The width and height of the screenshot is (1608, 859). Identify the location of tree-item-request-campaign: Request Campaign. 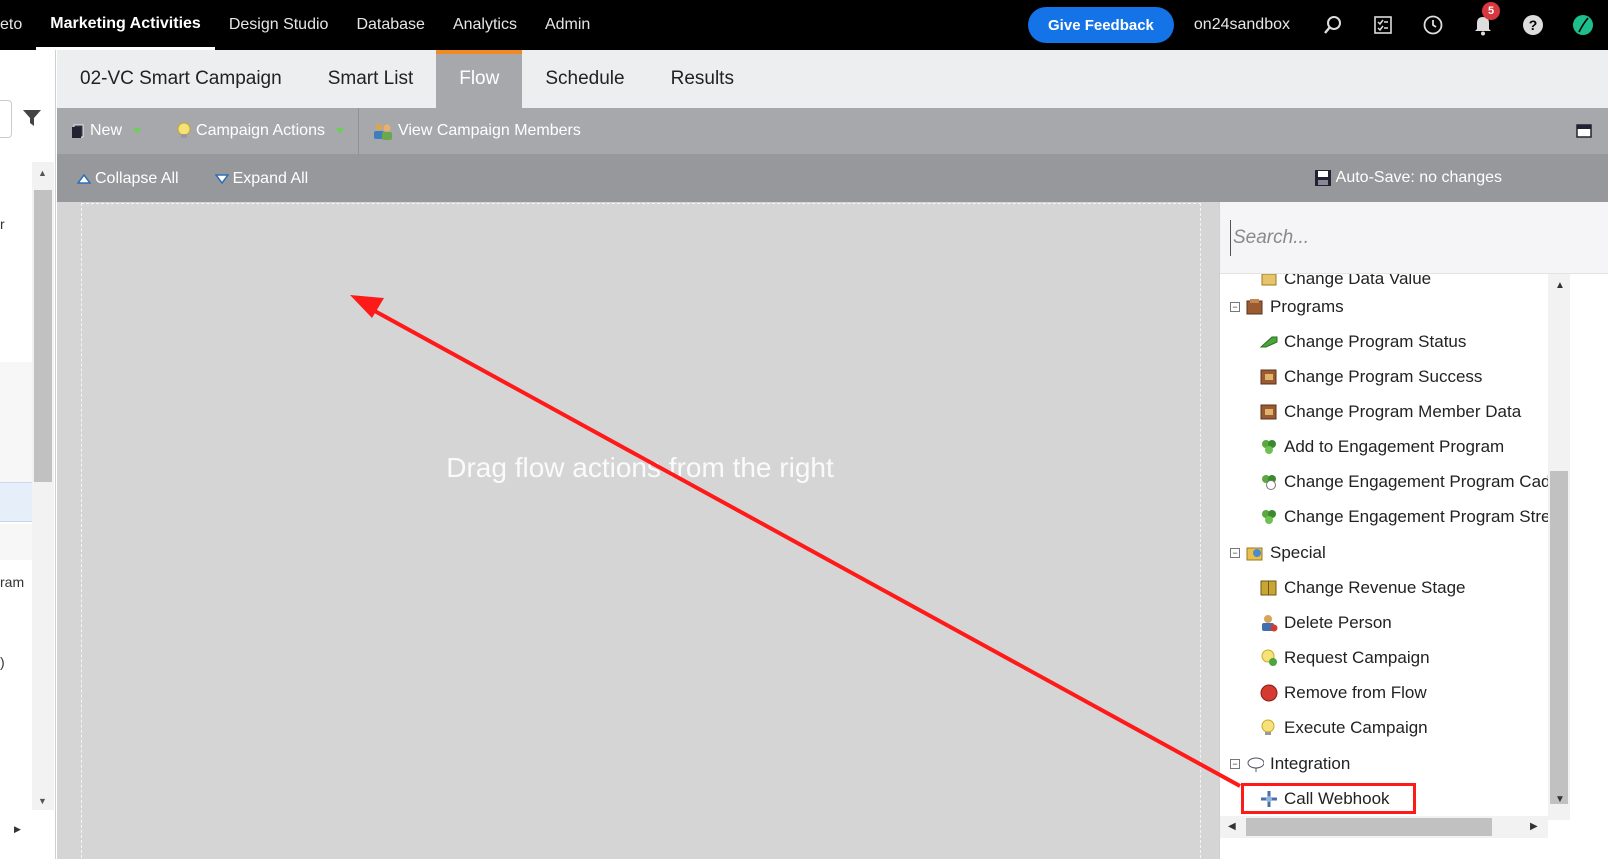
(1345, 657).